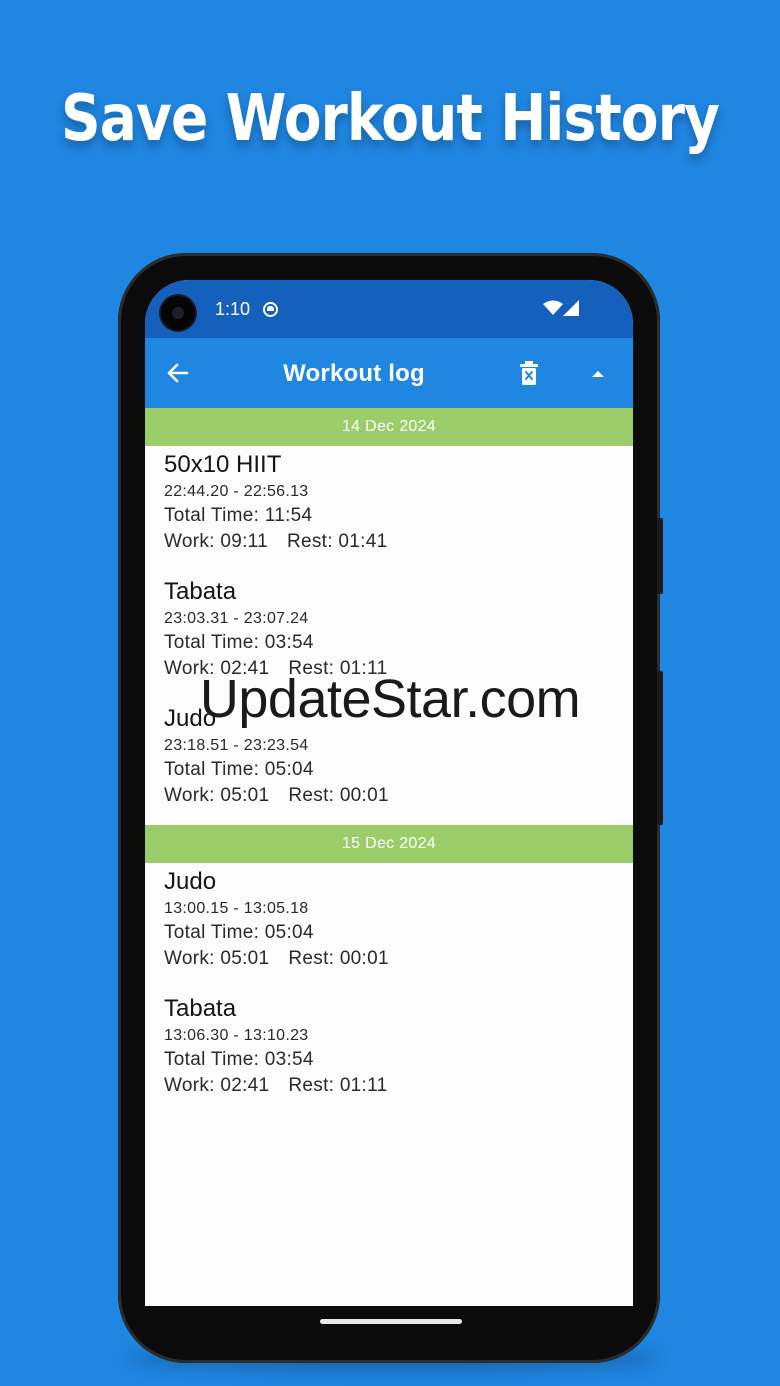 The width and height of the screenshot is (780, 1386). Describe the element at coordinates (660, 556) in the screenshot. I see `power-button` at that location.